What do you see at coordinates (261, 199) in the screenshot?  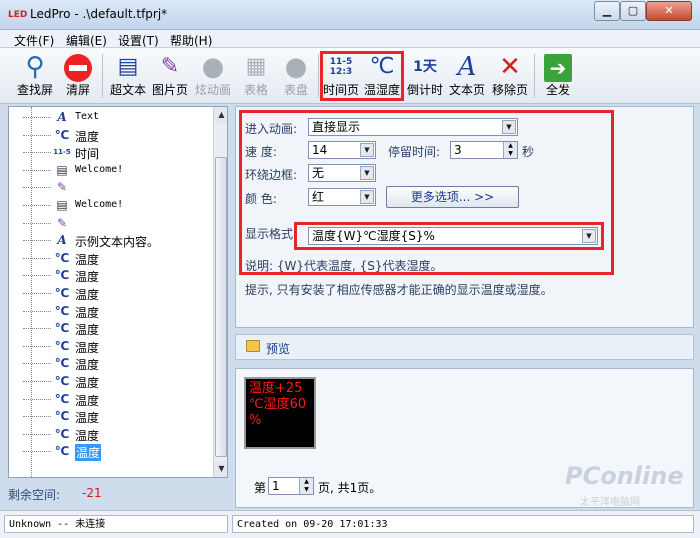 I see `color-label: 颜 色:` at bounding box center [261, 199].